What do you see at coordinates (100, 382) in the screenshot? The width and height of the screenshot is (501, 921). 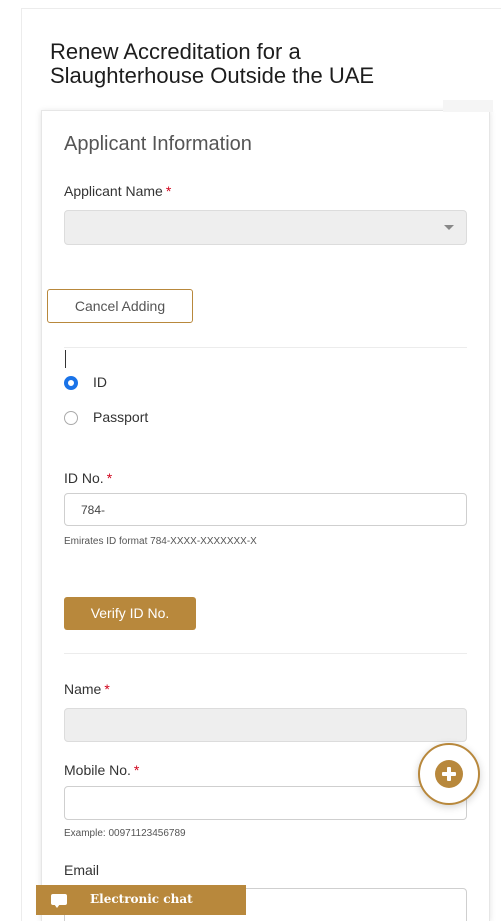 I see `radio-label-id: ID` at bounding box center [100, 382].